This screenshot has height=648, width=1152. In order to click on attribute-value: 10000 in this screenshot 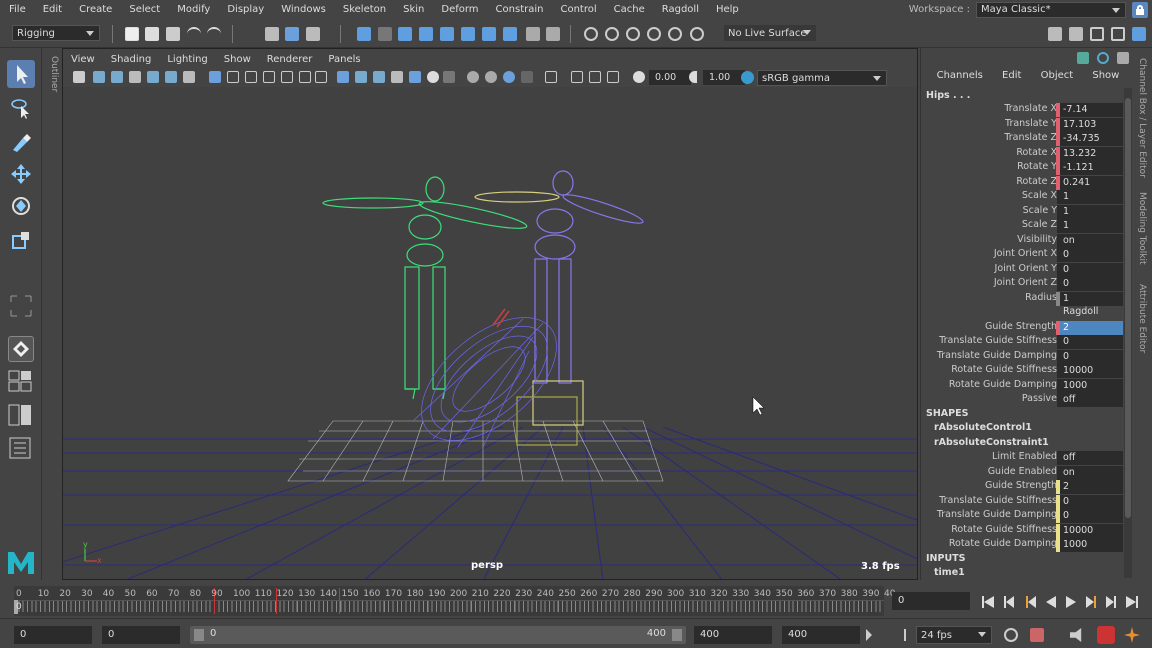, I will do `click(1090, 530)`.